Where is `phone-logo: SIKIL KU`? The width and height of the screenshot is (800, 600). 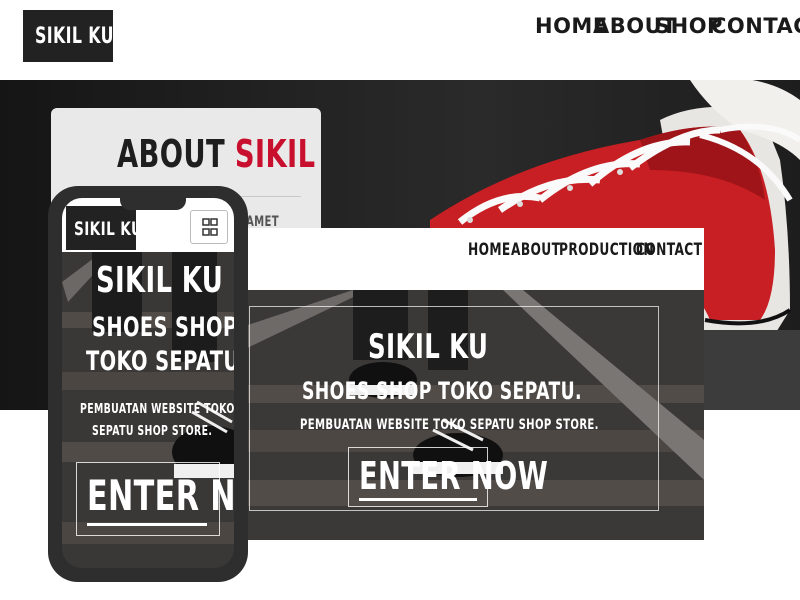 phone-logo: SIKIL KU is located at coordinates (104, 228).